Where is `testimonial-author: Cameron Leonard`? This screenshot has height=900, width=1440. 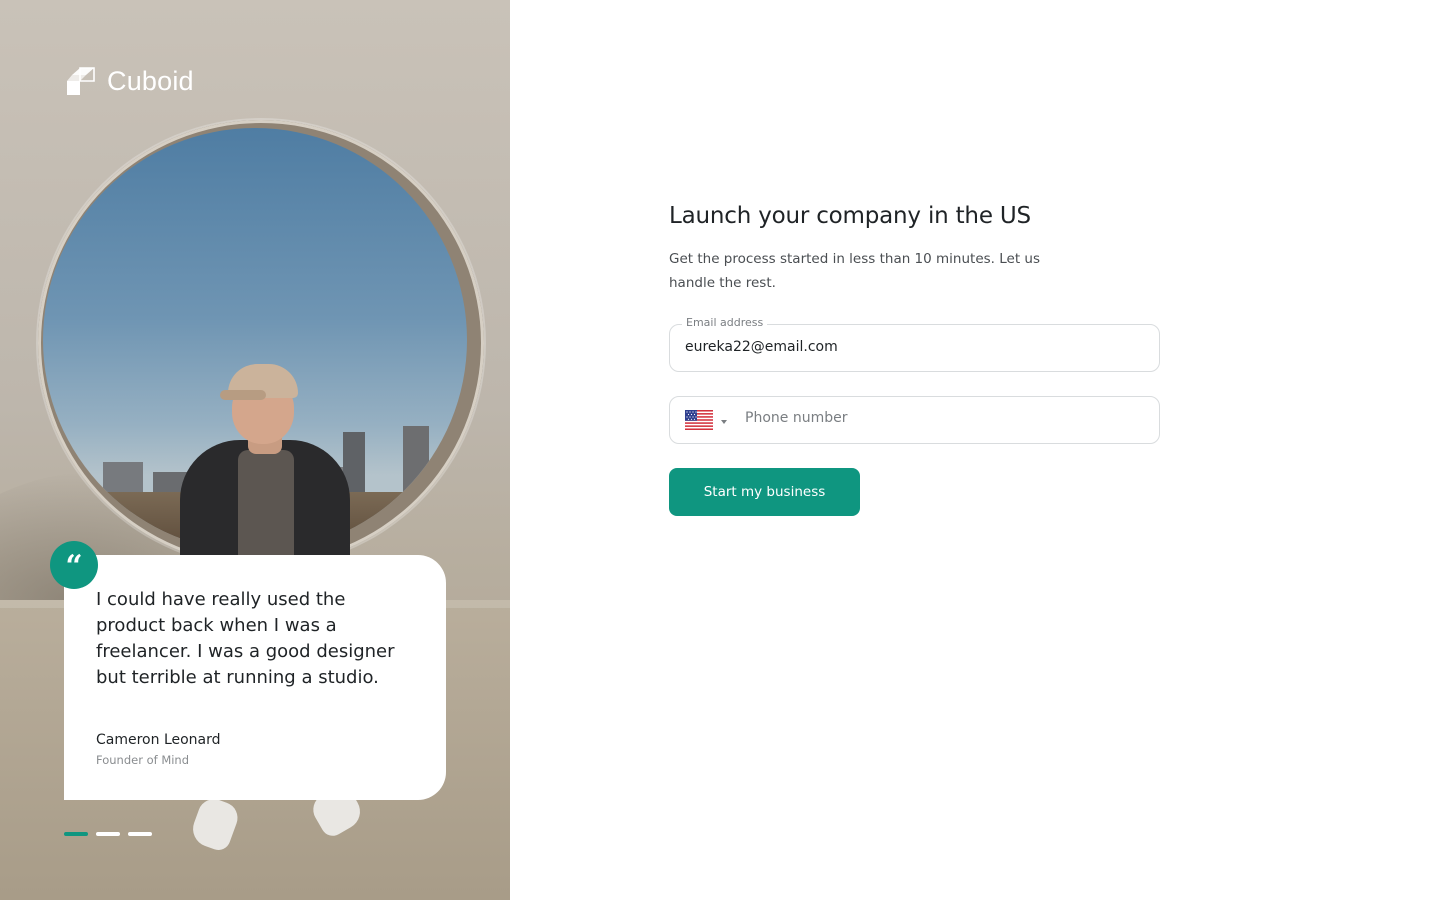
testimonial-author: Cameron Leonard is located at coordinates (158, 740).